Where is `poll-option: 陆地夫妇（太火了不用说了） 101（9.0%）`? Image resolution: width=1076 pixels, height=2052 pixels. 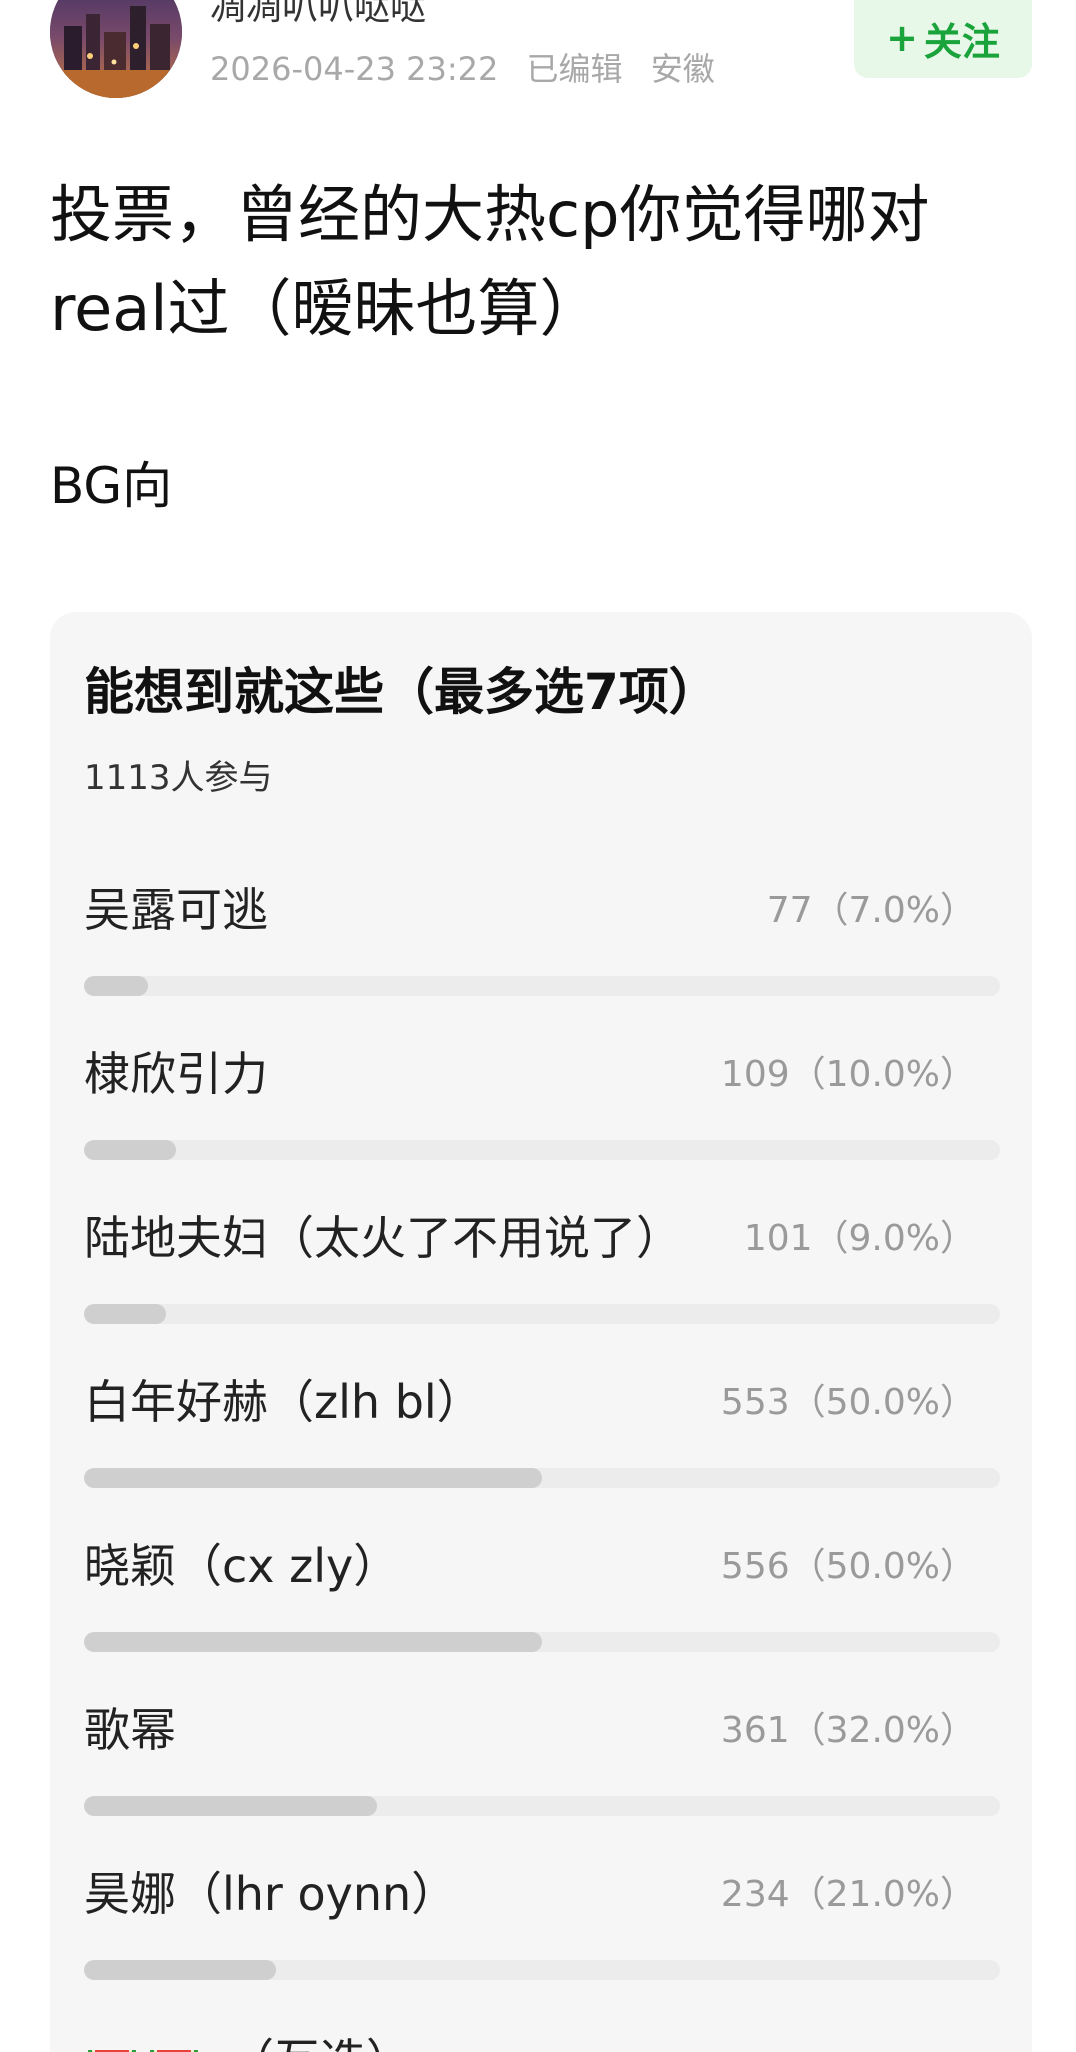
poll-option: 陆地夫妇（太火了不用说了） 101（9.0%） is located at coordinates (542, 1290).